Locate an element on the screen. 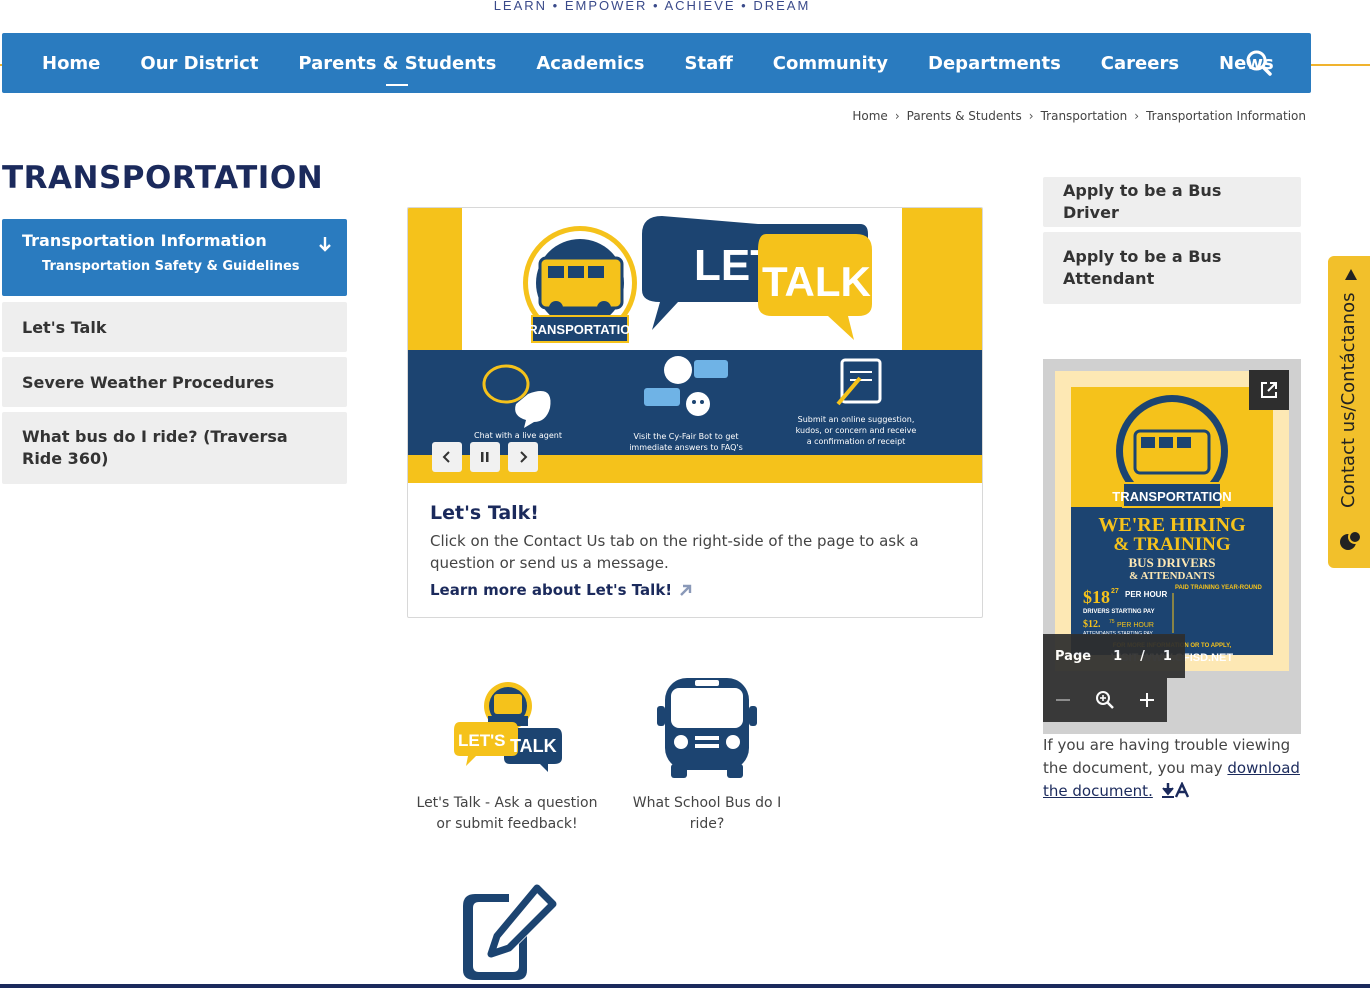 This screenshot has height=988, width=1370. quicklink-what-bus-label-line1: What School Bus do I is located at coordinates (707, 803).